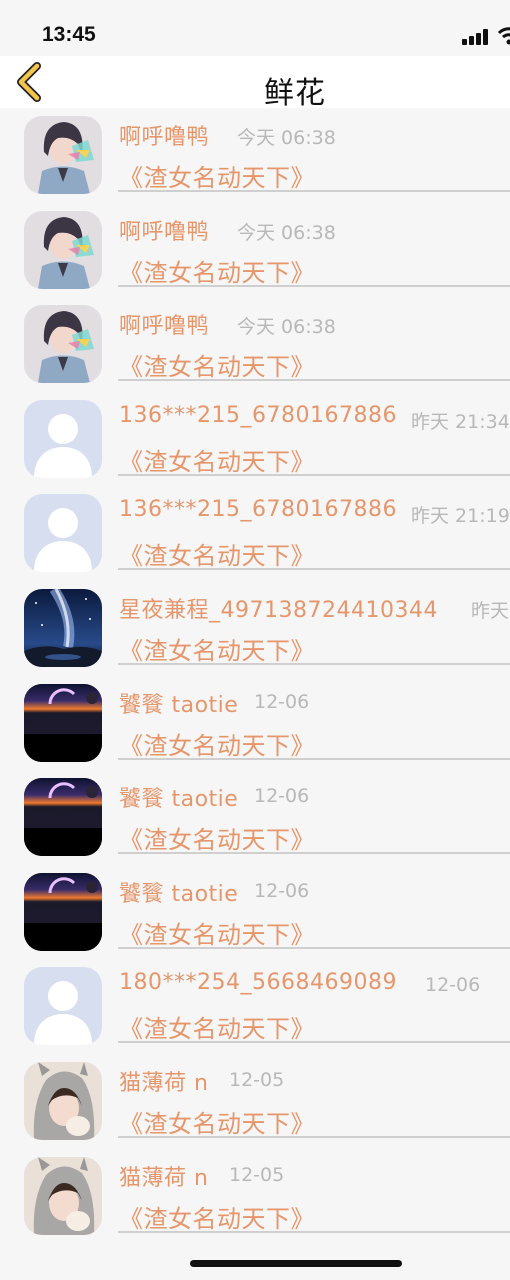 The width and height of the screenshot is (510, 1280). Describe the element at coordinates (255, 83) in the screenshot. I see `nav-bar: 鲜花` at that location.